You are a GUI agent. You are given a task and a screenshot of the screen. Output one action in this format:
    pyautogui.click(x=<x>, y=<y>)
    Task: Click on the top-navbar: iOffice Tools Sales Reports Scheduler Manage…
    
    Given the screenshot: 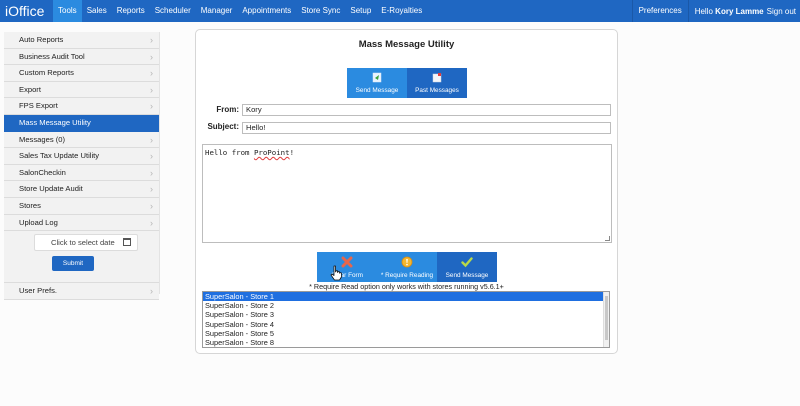 What is the action you would take?
    pyautogui.click(x=400, y=11)
    